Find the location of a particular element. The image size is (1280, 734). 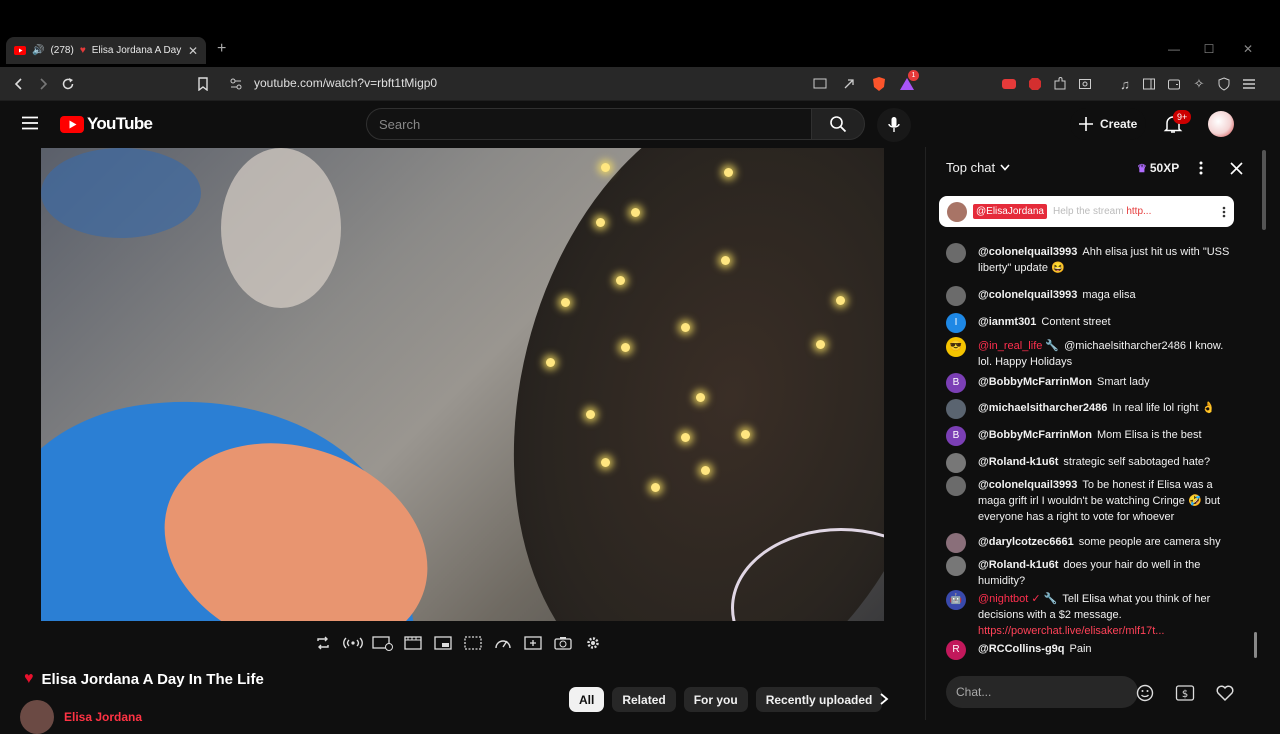

chat-avatar: I is located at coordinates (956, 323).